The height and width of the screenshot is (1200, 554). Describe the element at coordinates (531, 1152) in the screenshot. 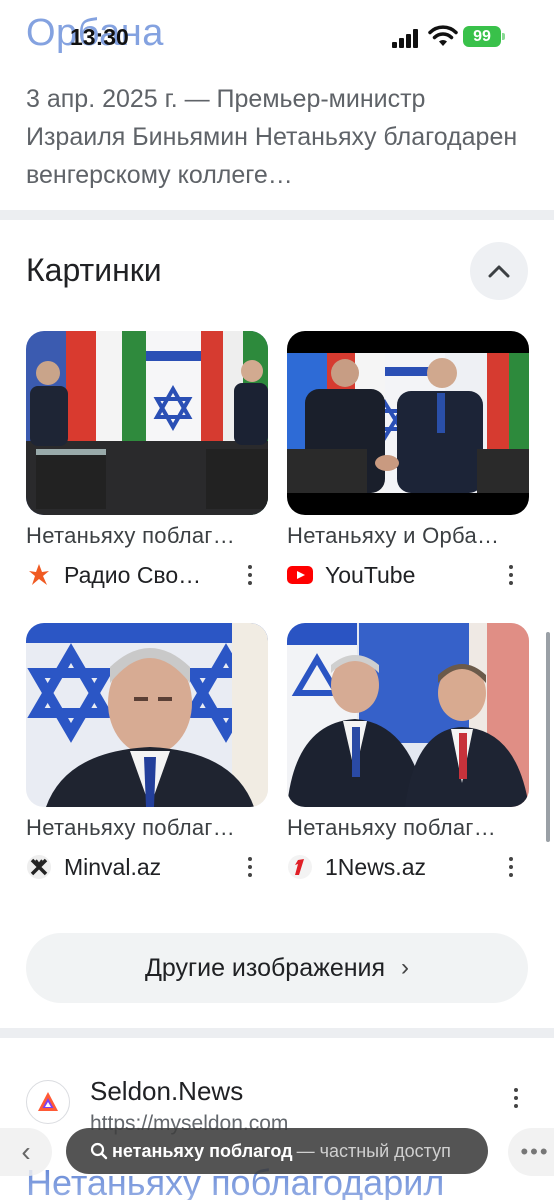

I see `more-menu-icon: •••` at that location.